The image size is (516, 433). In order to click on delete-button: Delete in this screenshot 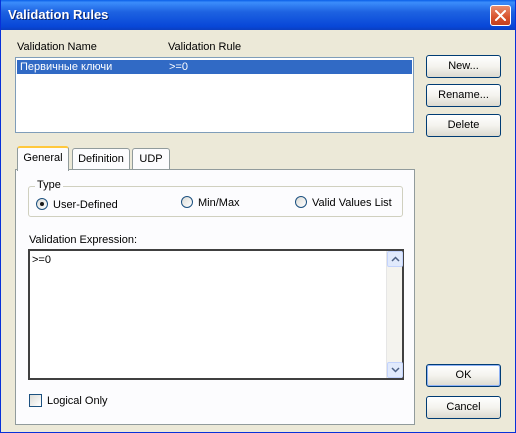, I will do `click(463, 125)`.